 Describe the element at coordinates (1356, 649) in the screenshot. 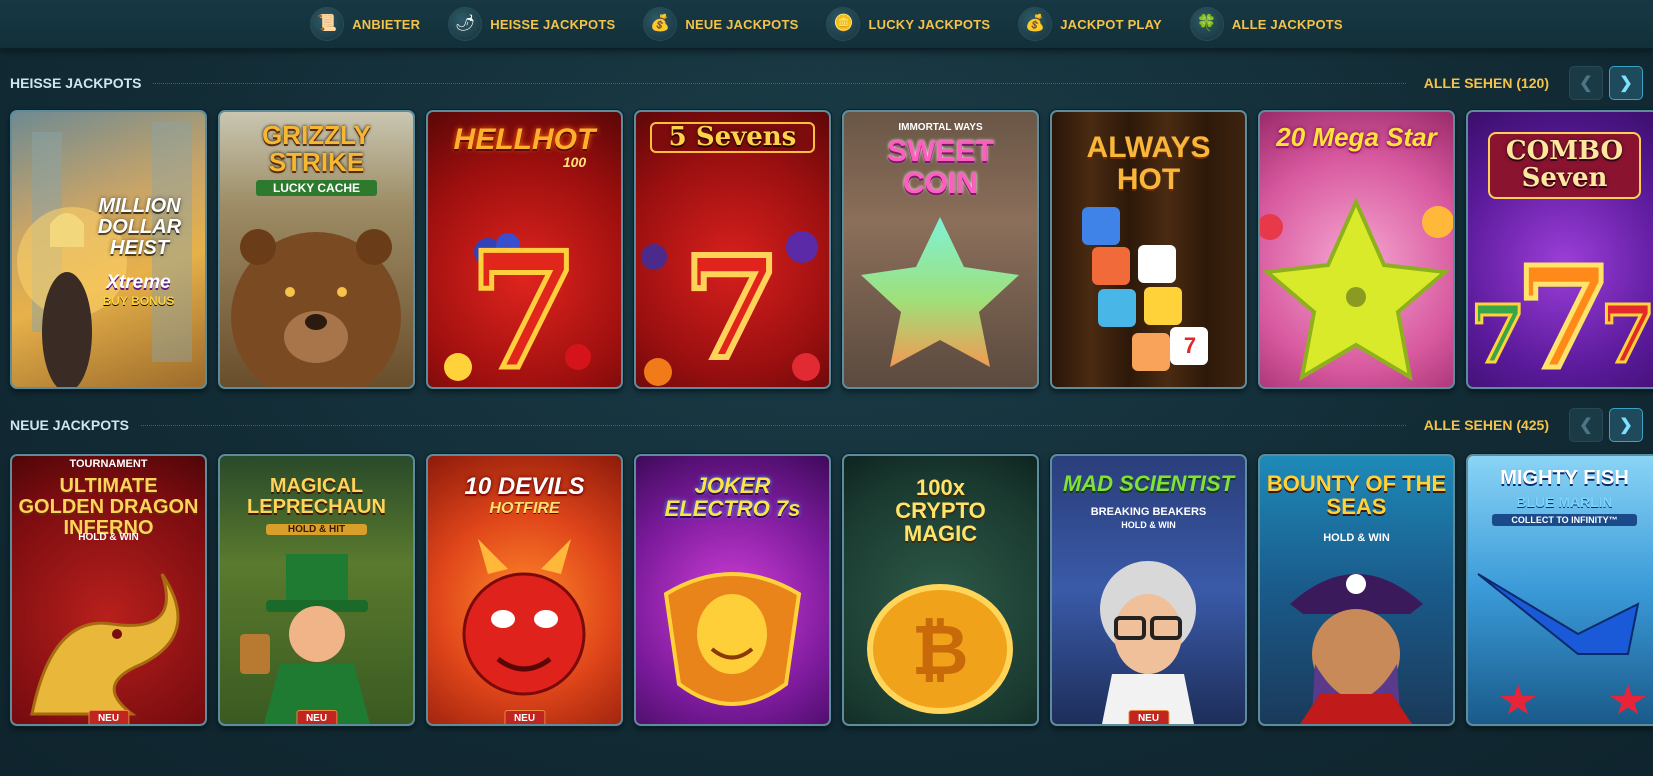

I see `pirate-art` at that location.